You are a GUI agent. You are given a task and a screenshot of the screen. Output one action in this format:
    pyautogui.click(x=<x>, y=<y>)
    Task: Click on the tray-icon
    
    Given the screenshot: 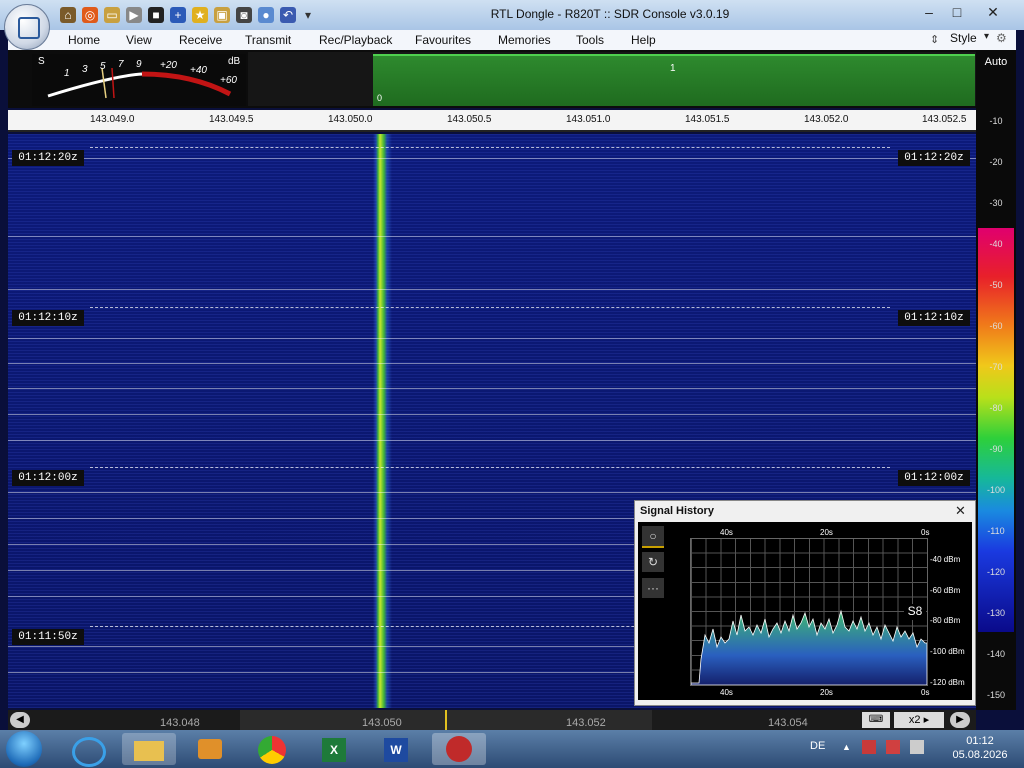 What is the action you would take?
    pyautogui.click(x=869, y=747)
    